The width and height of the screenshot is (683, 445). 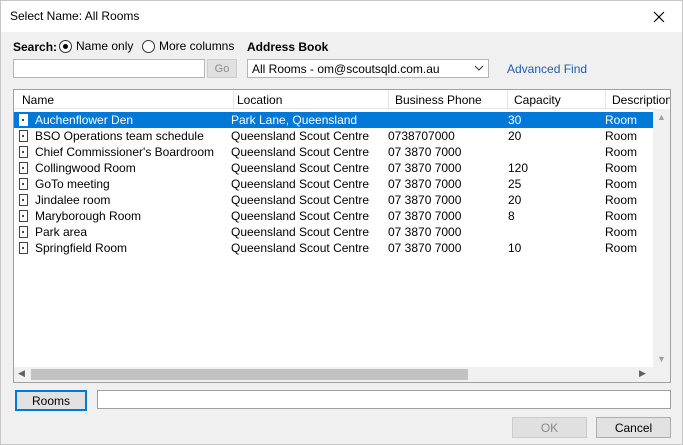 What do you see at coordinates (222, 68) in the screenshot?
I see `go-button: Go` at bounding box center [222, 68].